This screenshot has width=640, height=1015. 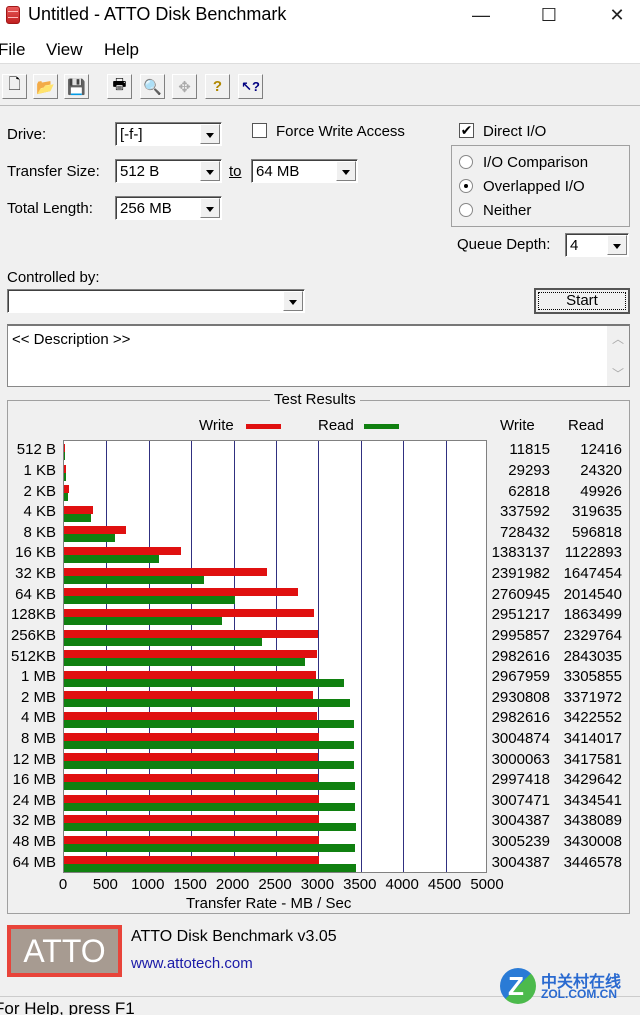 What do you see at coordinates (549, 15) in the screenshot?
I see `maximize-button: ☐` at bounding box center [549, 15].